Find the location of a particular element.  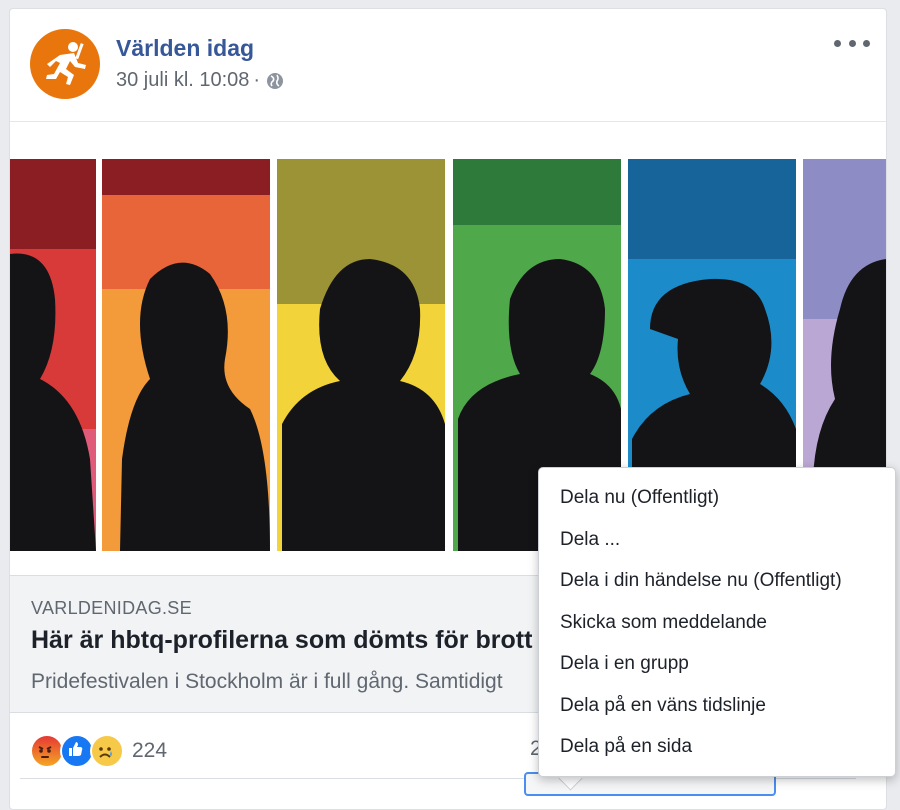

globe-icon is located at coordinates (275, 81).